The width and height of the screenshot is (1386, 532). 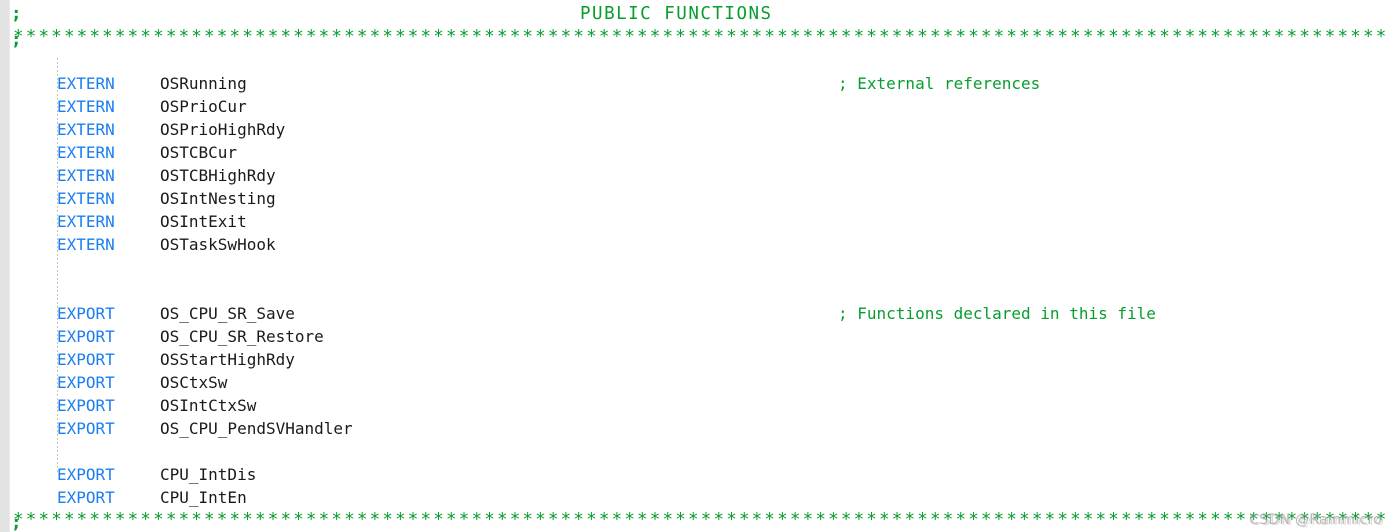 I want to click on extern-symbol: OSTCBCur, so click(x=199, y=152).